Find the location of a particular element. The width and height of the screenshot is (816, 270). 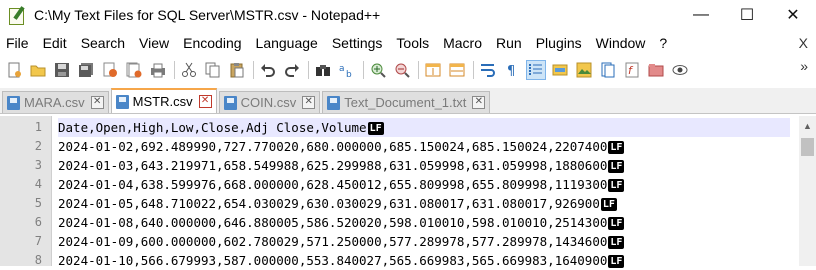

menu-search: Search is located at coordinates (103, 43).